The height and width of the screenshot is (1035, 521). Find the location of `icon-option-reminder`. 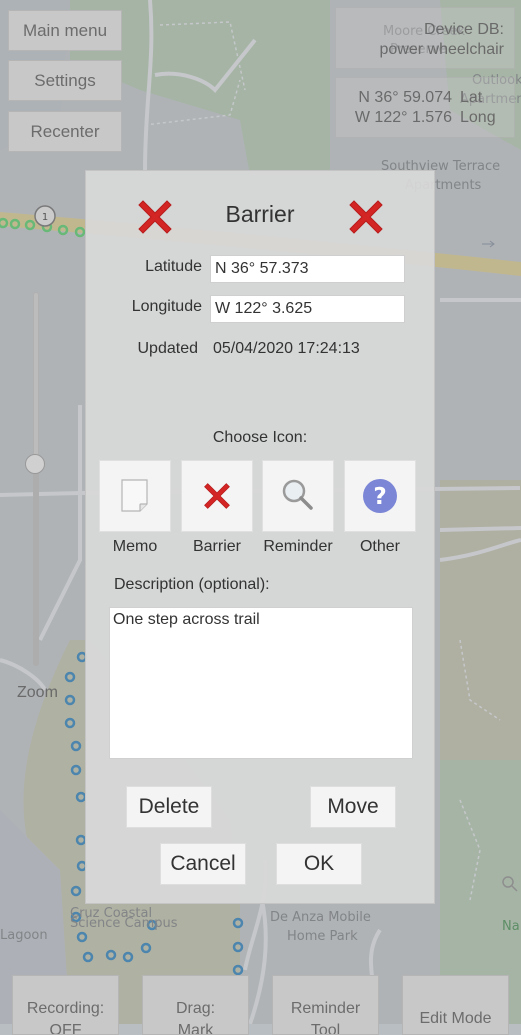

icon-option-reminder is located at coordinates (298, 496).